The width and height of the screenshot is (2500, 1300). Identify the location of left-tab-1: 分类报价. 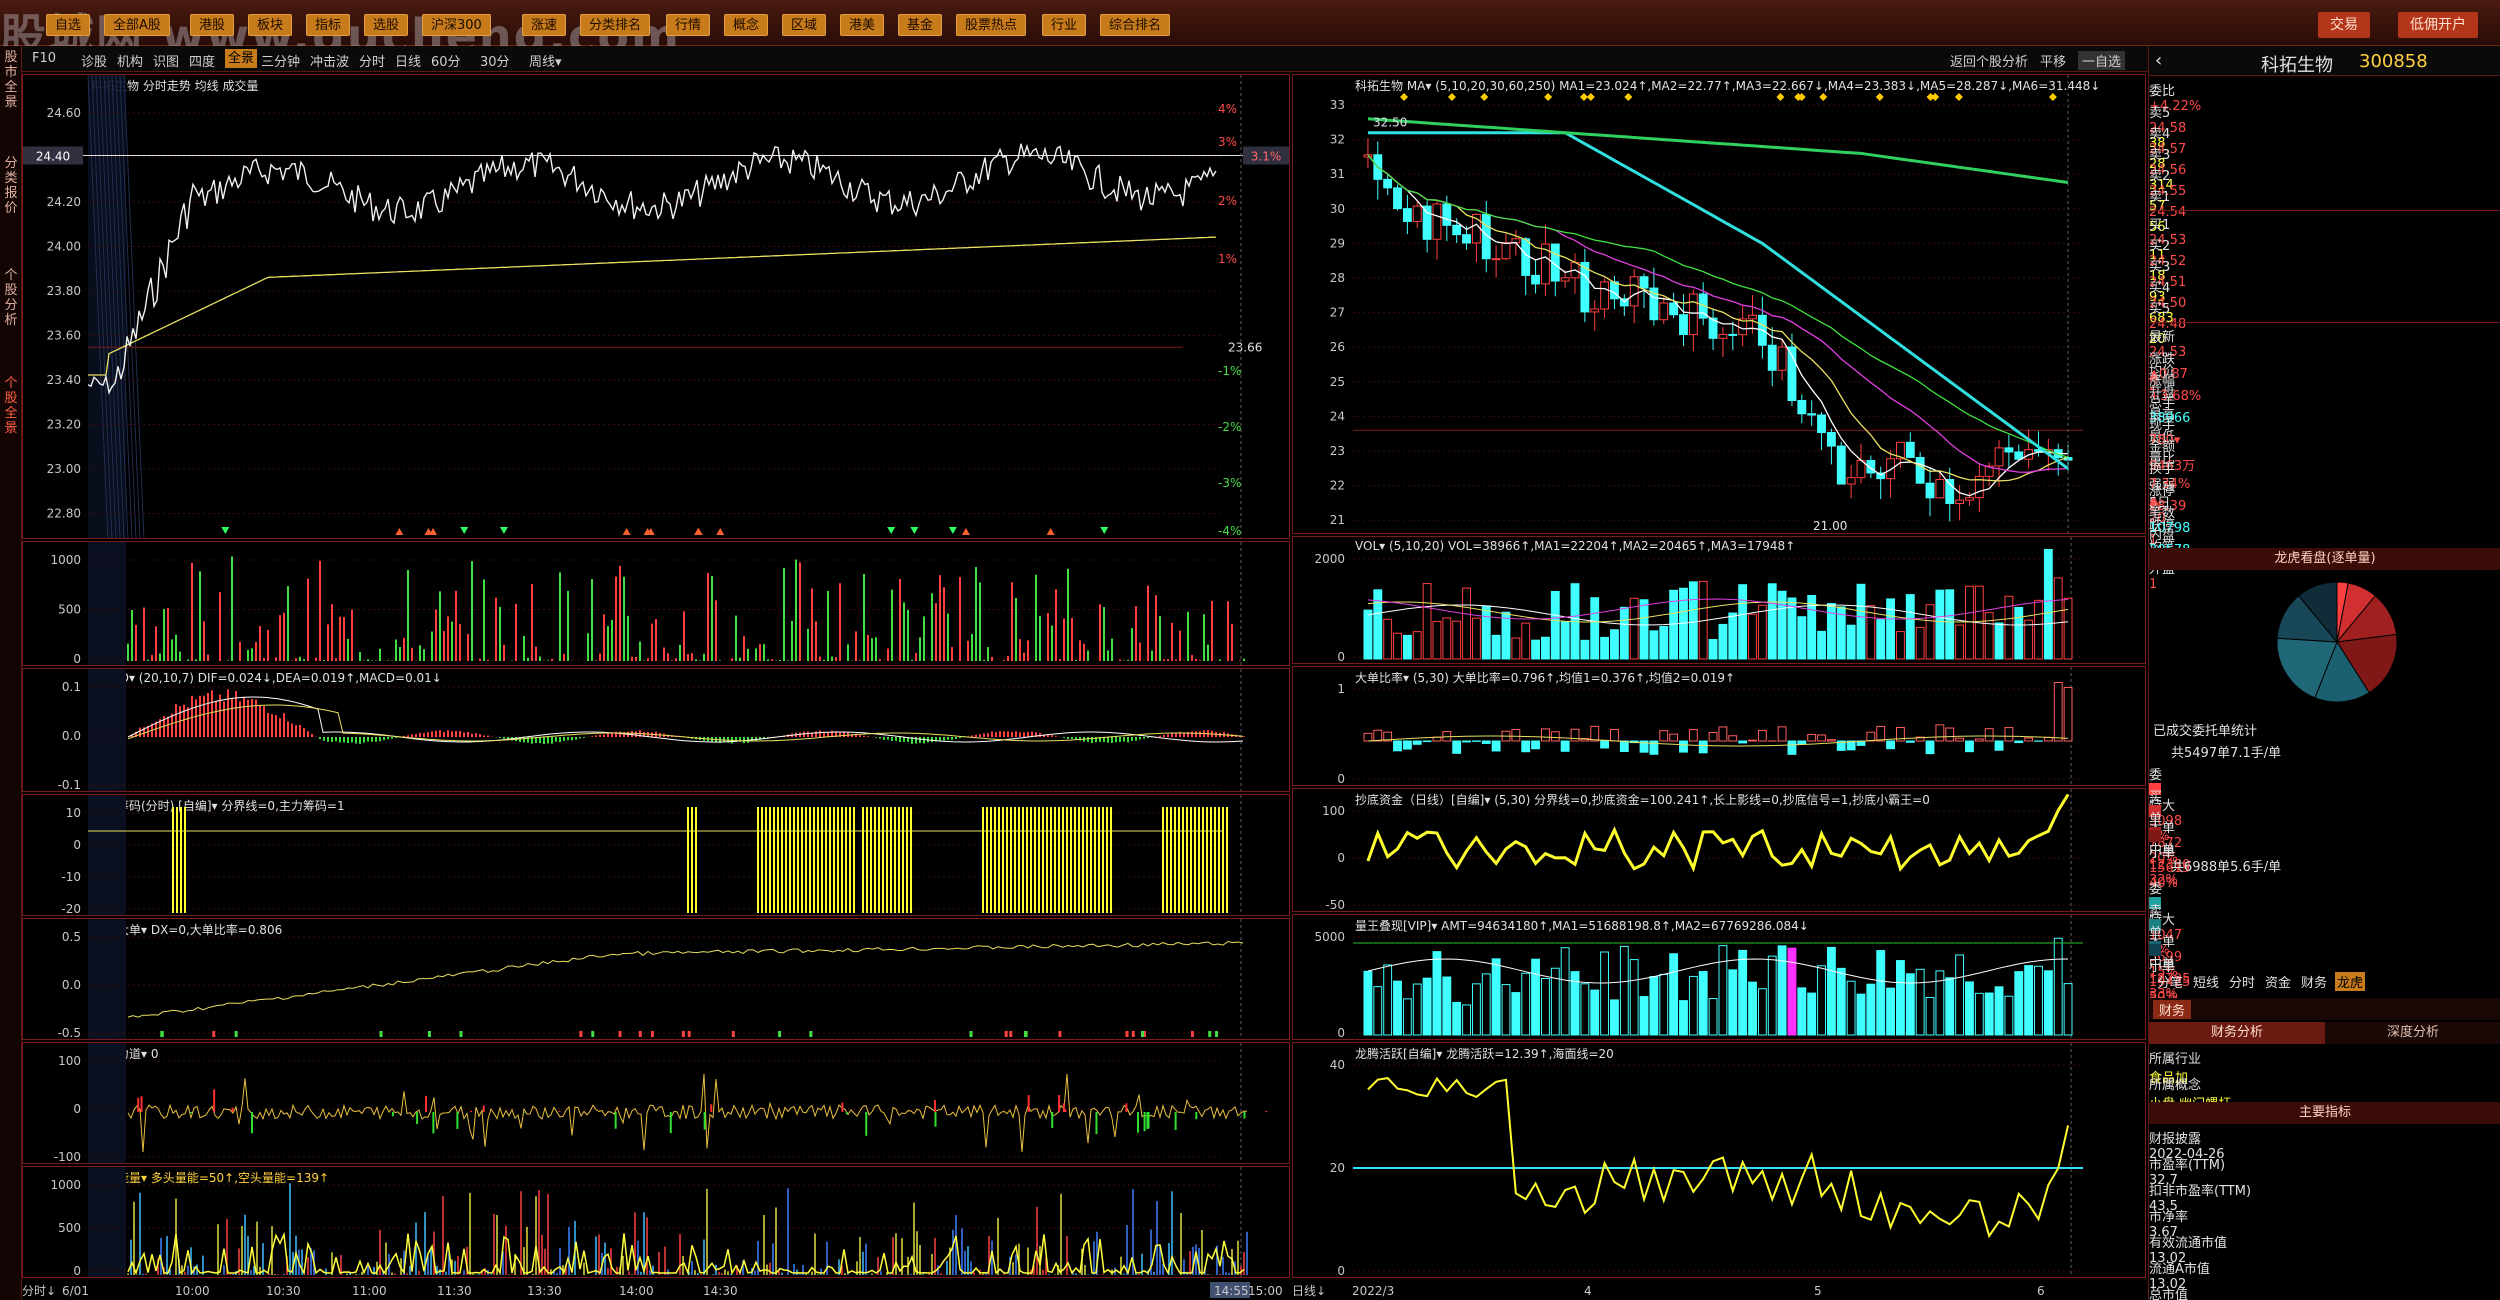
(11, 186).